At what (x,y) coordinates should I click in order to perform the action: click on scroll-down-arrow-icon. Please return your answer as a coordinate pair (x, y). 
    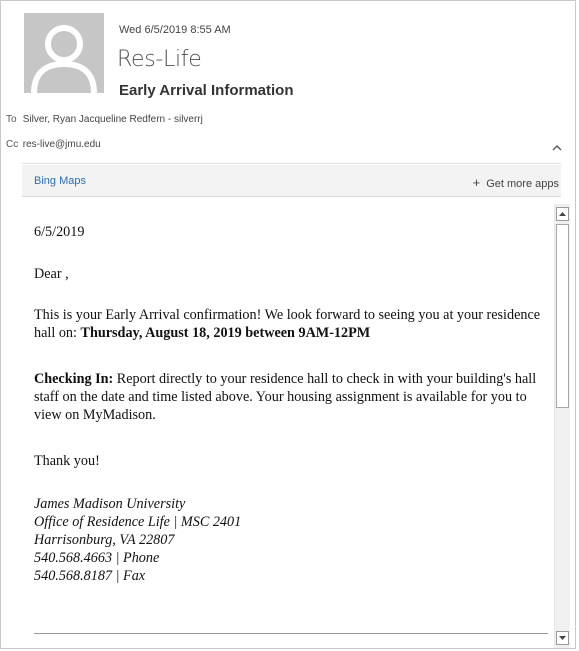
    Looking at the image, I should click on (562, 638).